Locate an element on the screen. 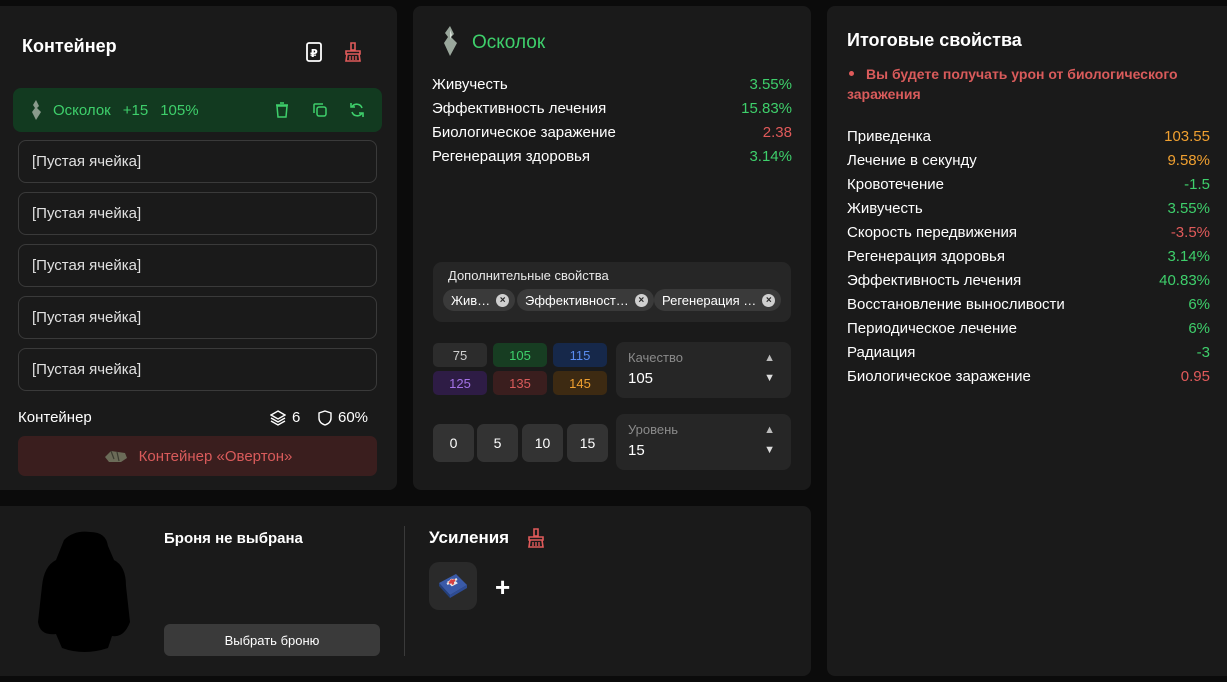  container-slot-empty-3: [Пустая ячейка] is located at coordinates (197, 265).